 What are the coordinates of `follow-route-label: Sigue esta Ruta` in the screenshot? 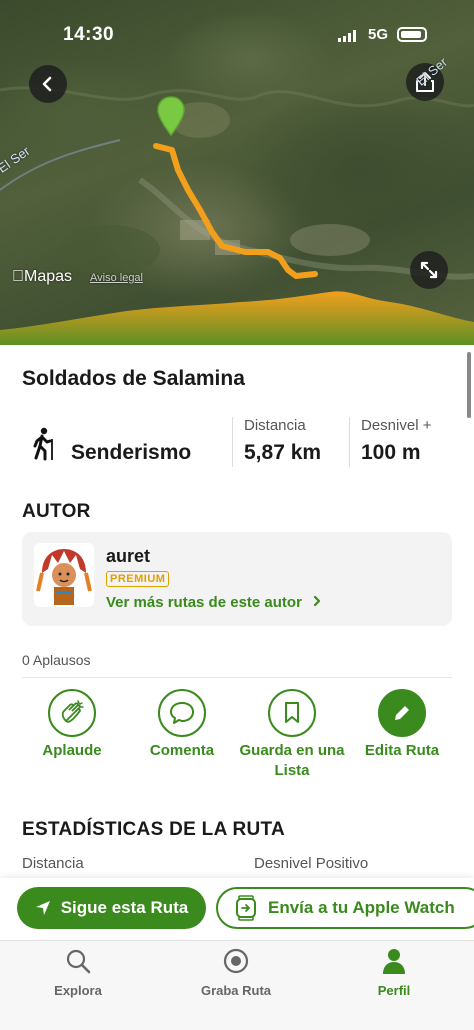 It's located at (124, 907).